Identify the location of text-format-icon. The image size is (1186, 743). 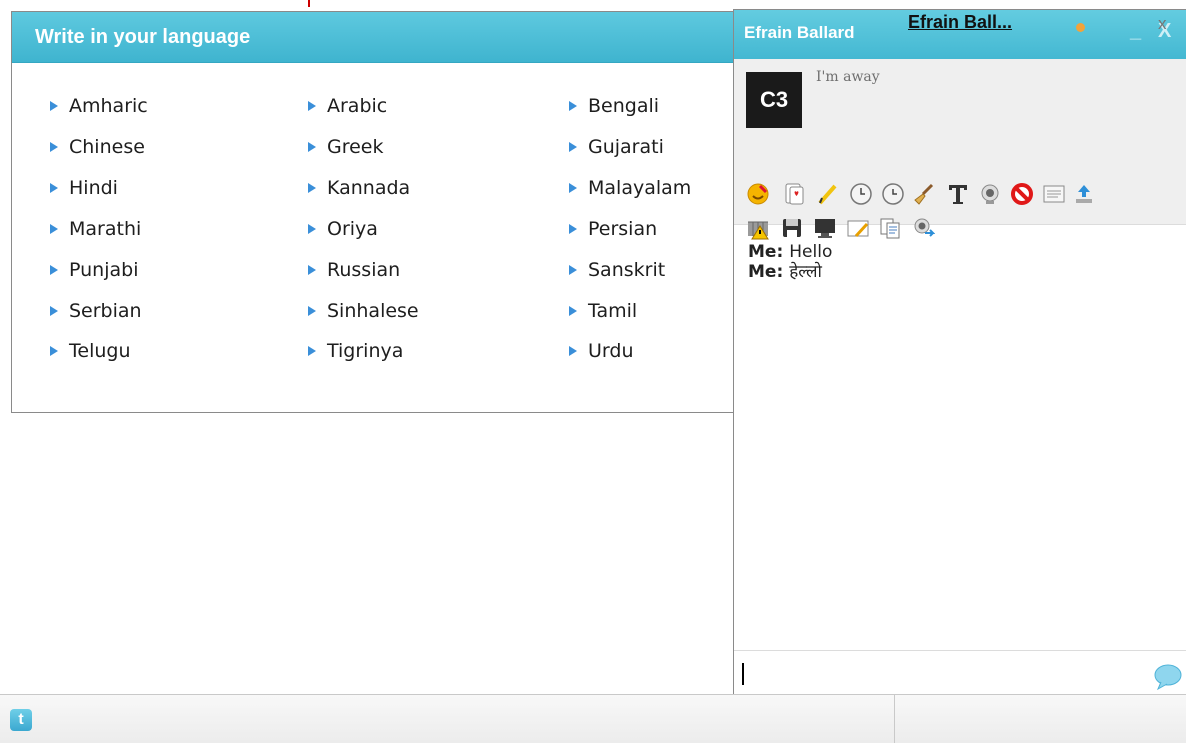
(958, 194).